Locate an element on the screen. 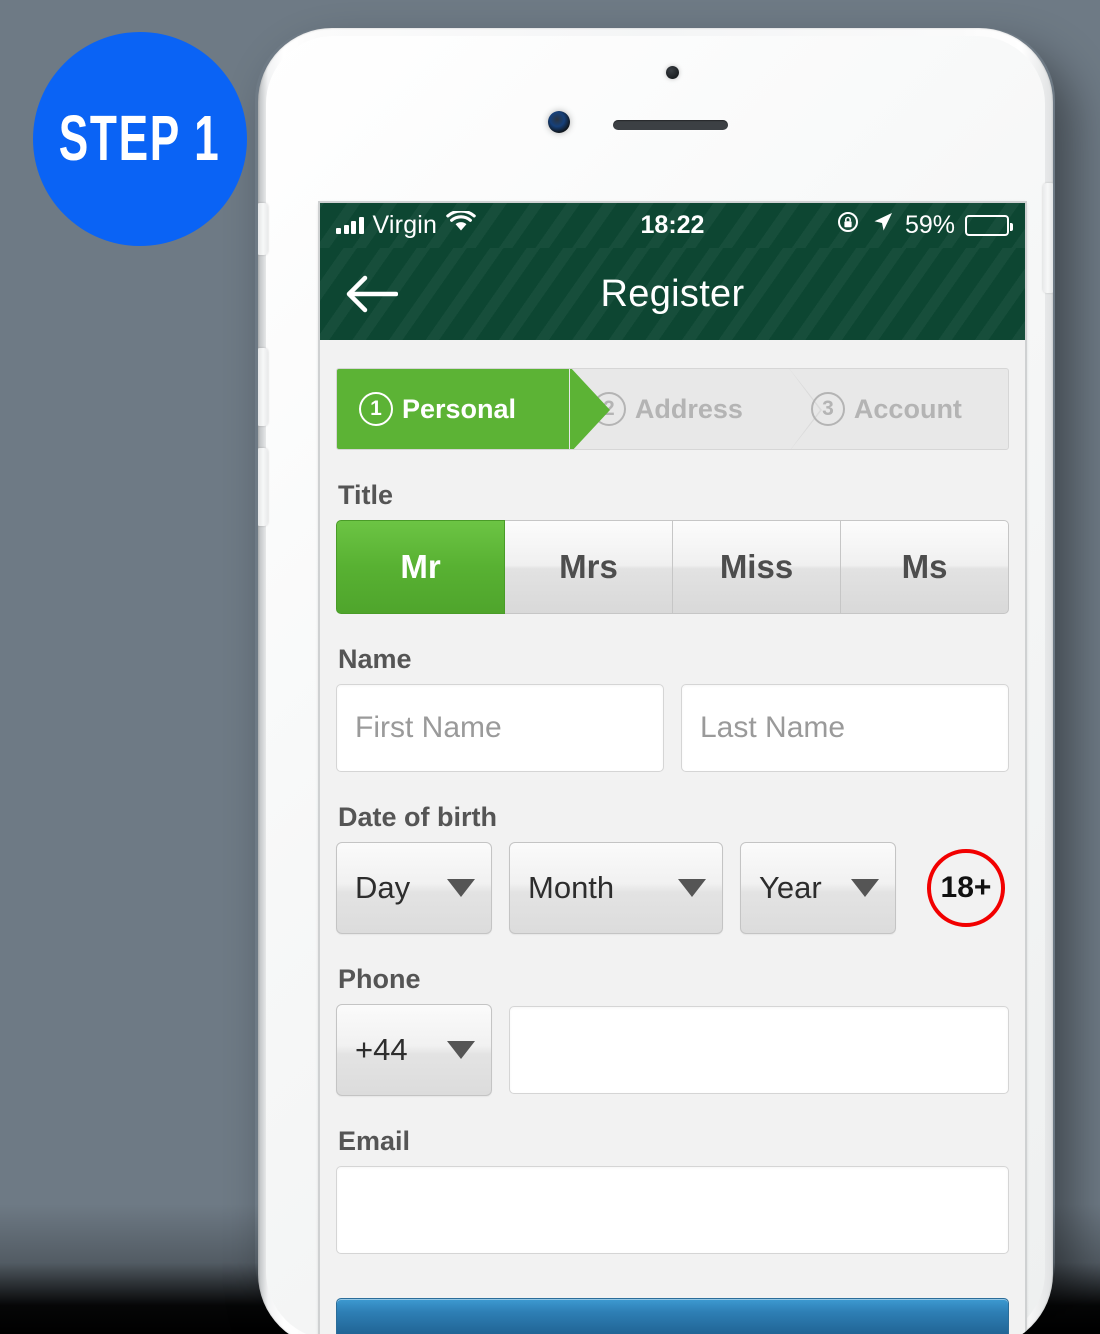 The width and height of the screenshot is (1100, 1334). status-bar-right: 59% is located at coordinates (925, 225).